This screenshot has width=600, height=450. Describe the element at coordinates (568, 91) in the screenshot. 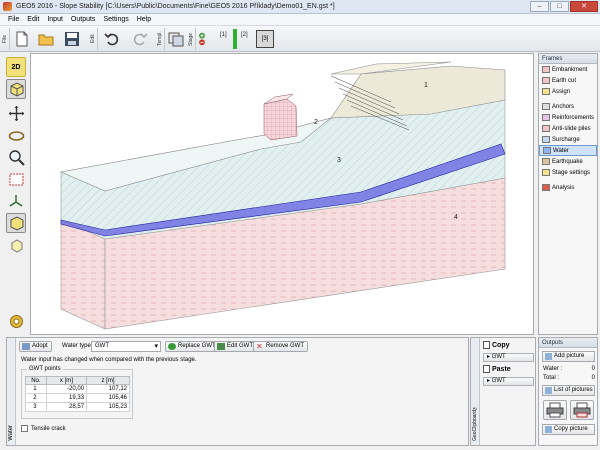

I see `frame-assign: Assign` at that location.